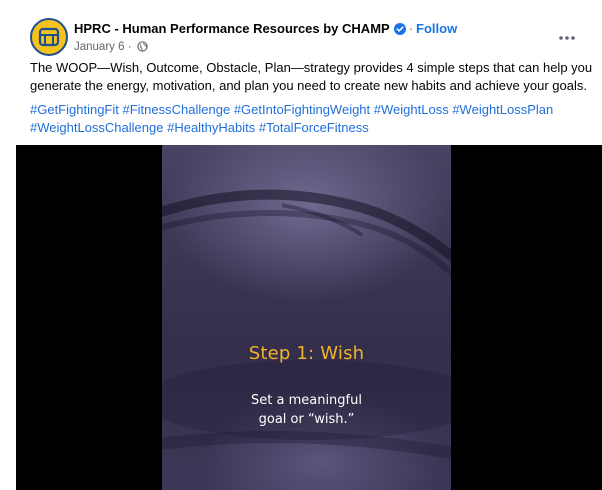  I want to click on page-avatar, so click(49, 37).